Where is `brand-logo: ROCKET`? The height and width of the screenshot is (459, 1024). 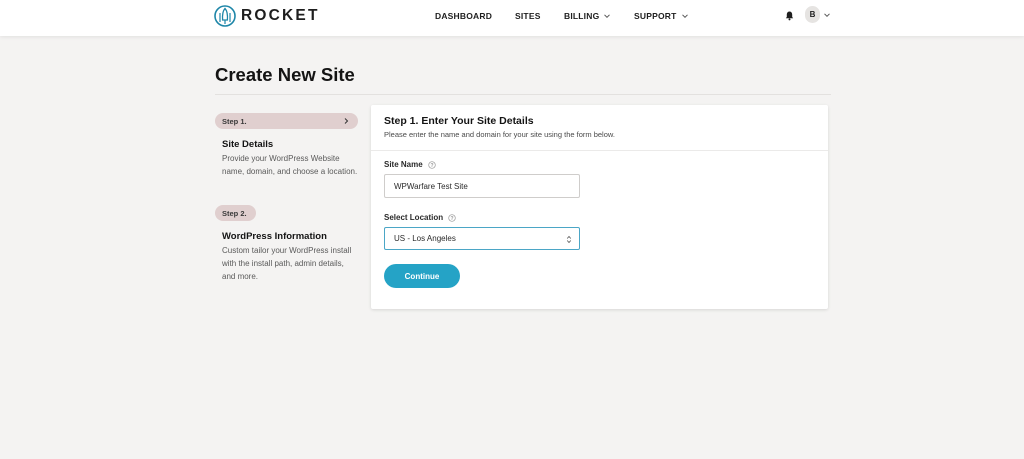 brand-logo: ROCKET is located at coordinates (267, 16).